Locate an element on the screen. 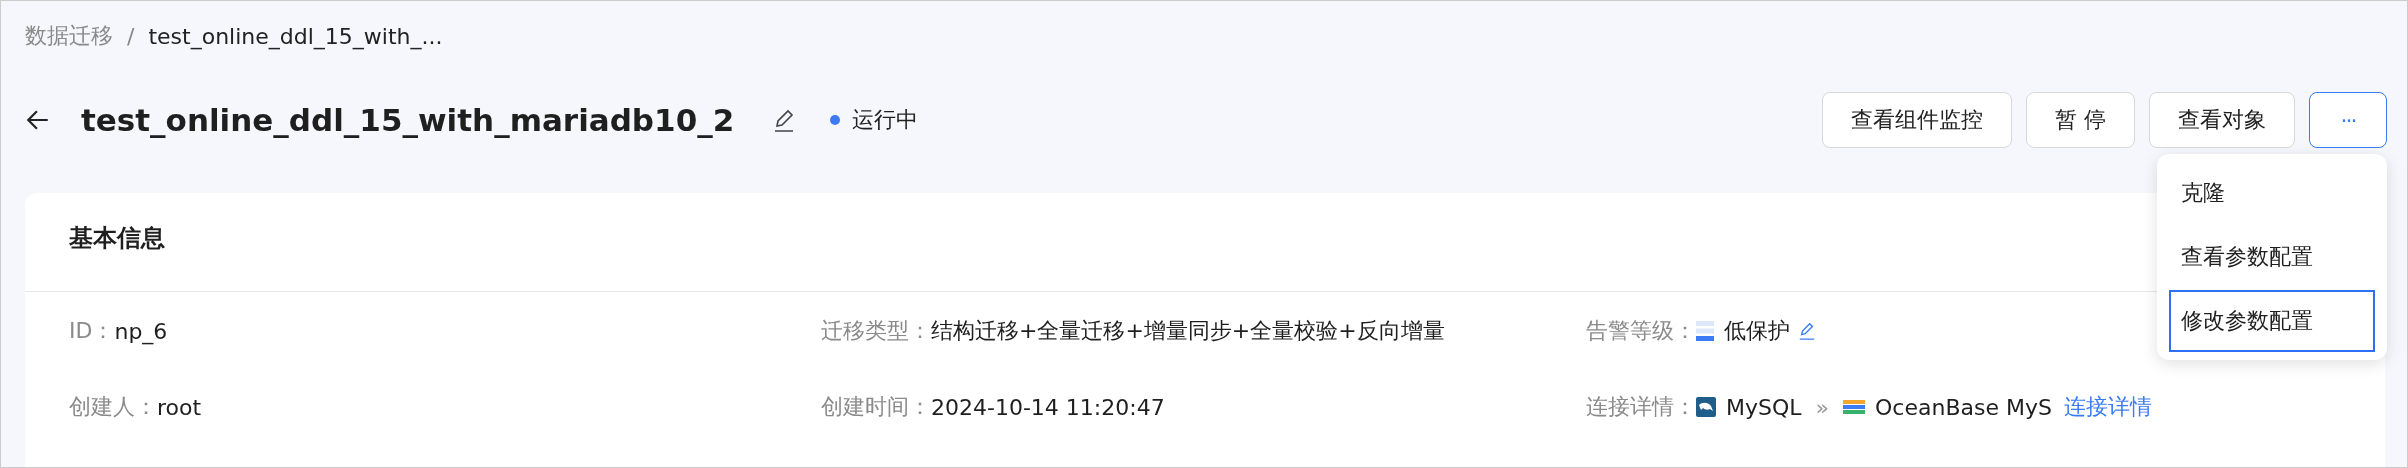 The height and width of the screenshot is (468, 2408). field-label: 创建时间： is located at coordinates (876, 407).